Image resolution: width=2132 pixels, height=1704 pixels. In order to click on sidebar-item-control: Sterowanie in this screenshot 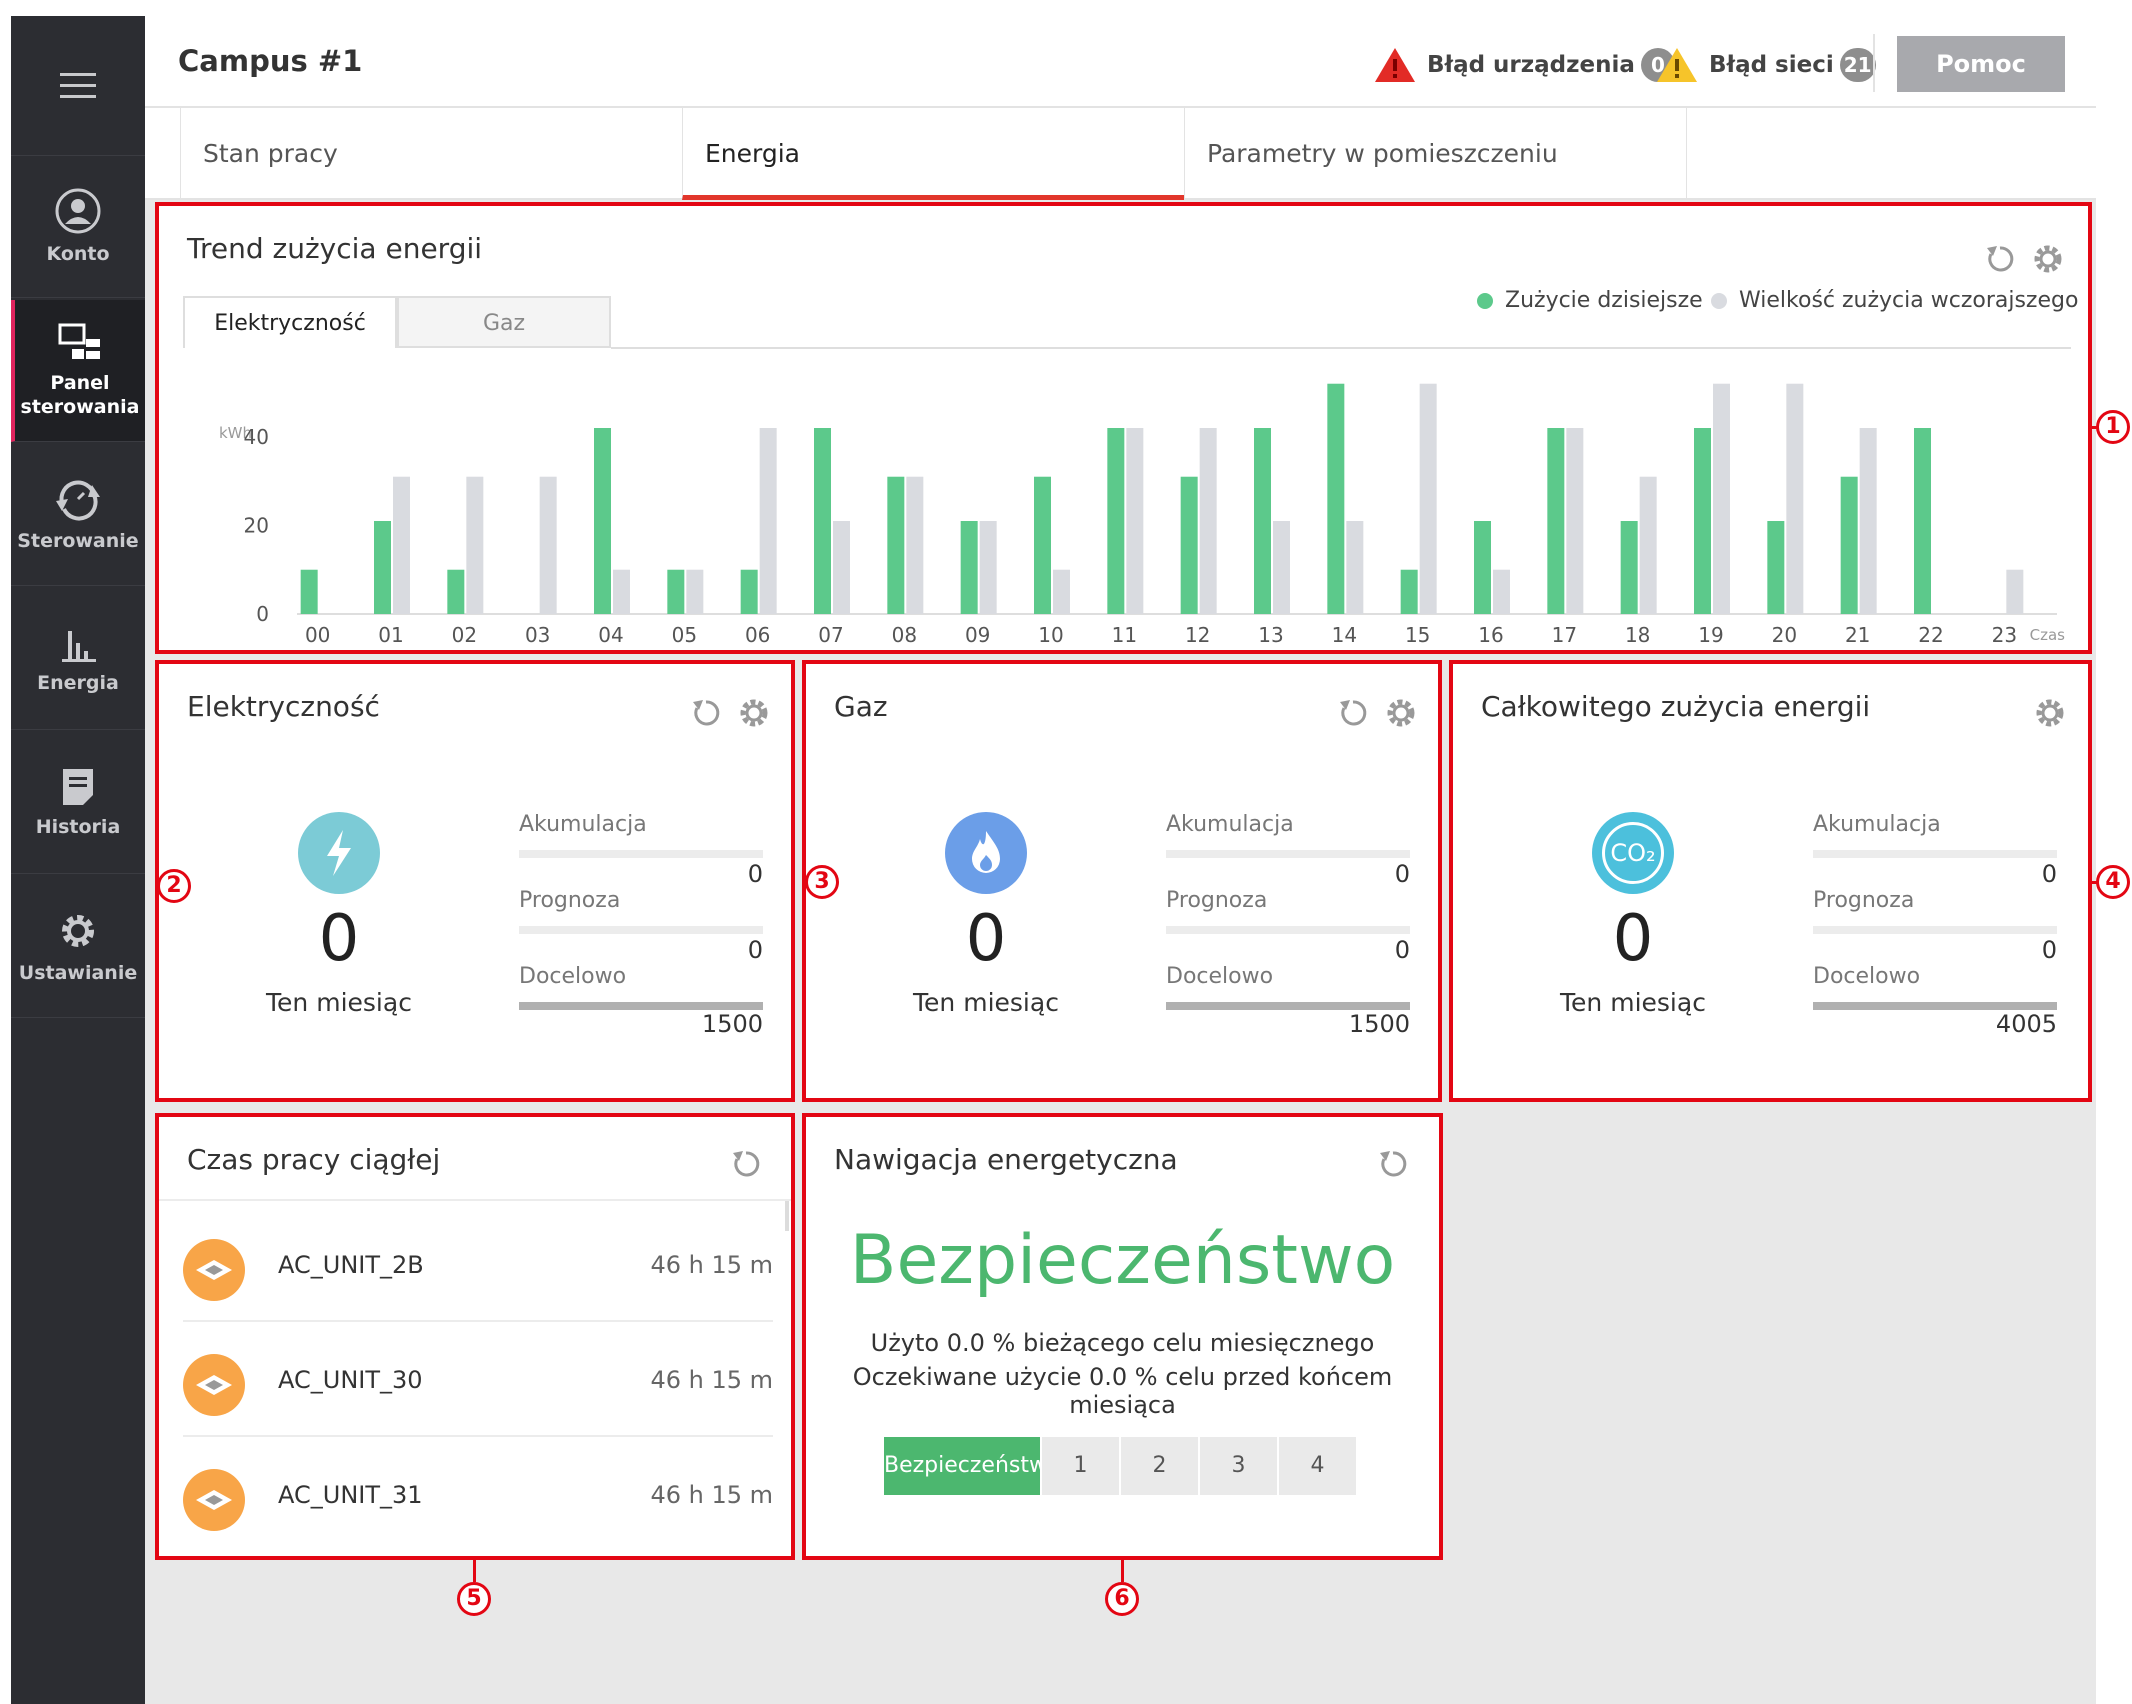, I will do `click(78, 515)`.